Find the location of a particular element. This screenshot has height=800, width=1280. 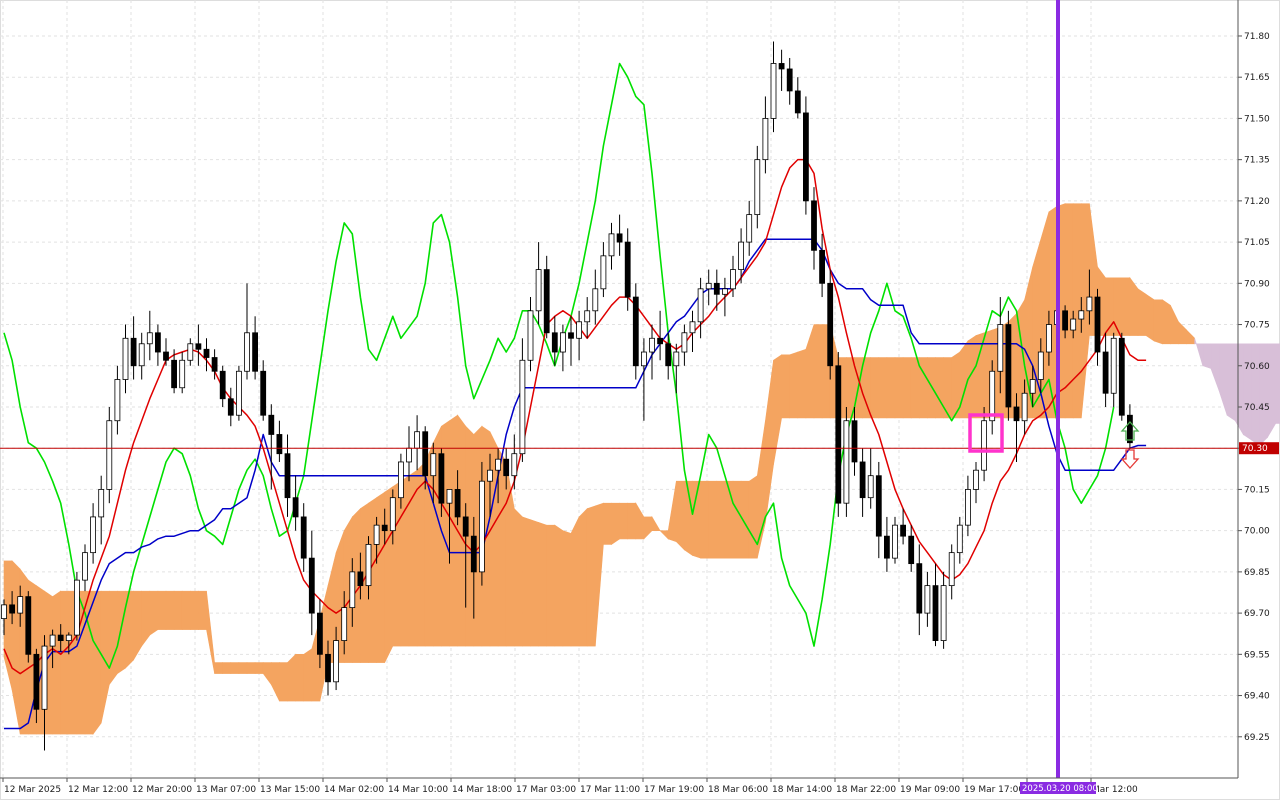

x-tick-label: Mar 12:00 is located at coordinates (1115, 790).